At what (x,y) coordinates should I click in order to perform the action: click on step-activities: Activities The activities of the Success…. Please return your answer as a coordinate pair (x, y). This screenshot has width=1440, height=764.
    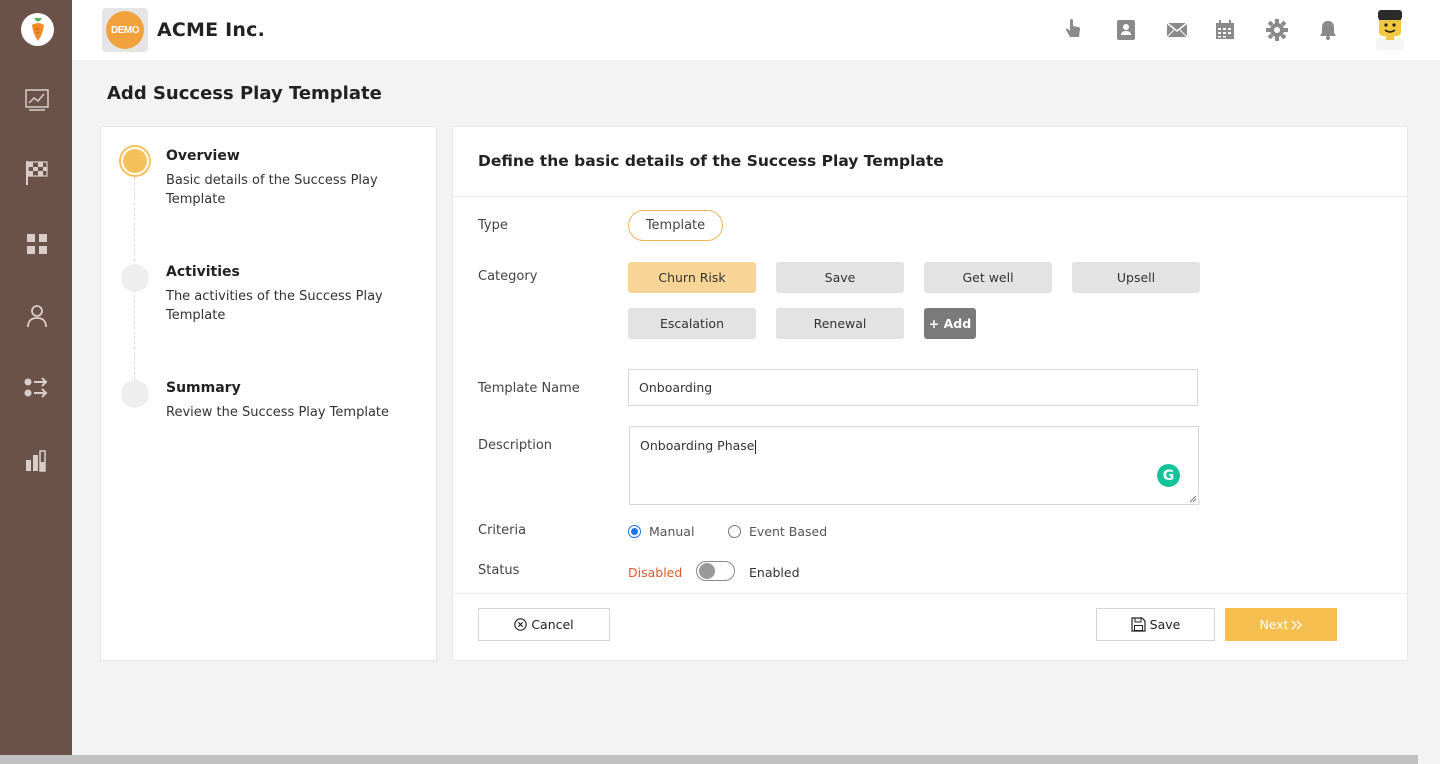
    Looking at the image, I should click on (281, 294).